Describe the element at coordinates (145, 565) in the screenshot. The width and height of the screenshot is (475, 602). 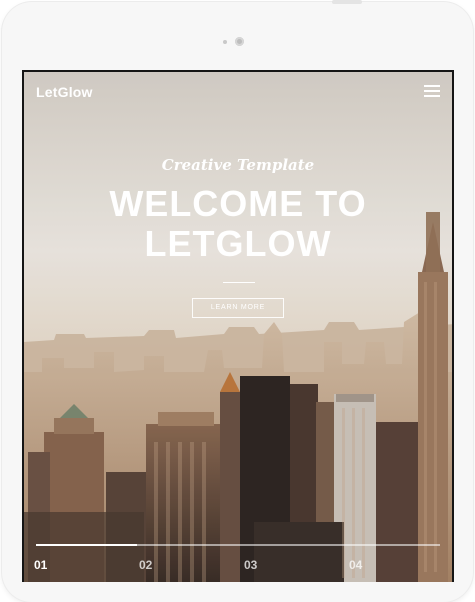
I see `slide-number-02: 02` at that location.